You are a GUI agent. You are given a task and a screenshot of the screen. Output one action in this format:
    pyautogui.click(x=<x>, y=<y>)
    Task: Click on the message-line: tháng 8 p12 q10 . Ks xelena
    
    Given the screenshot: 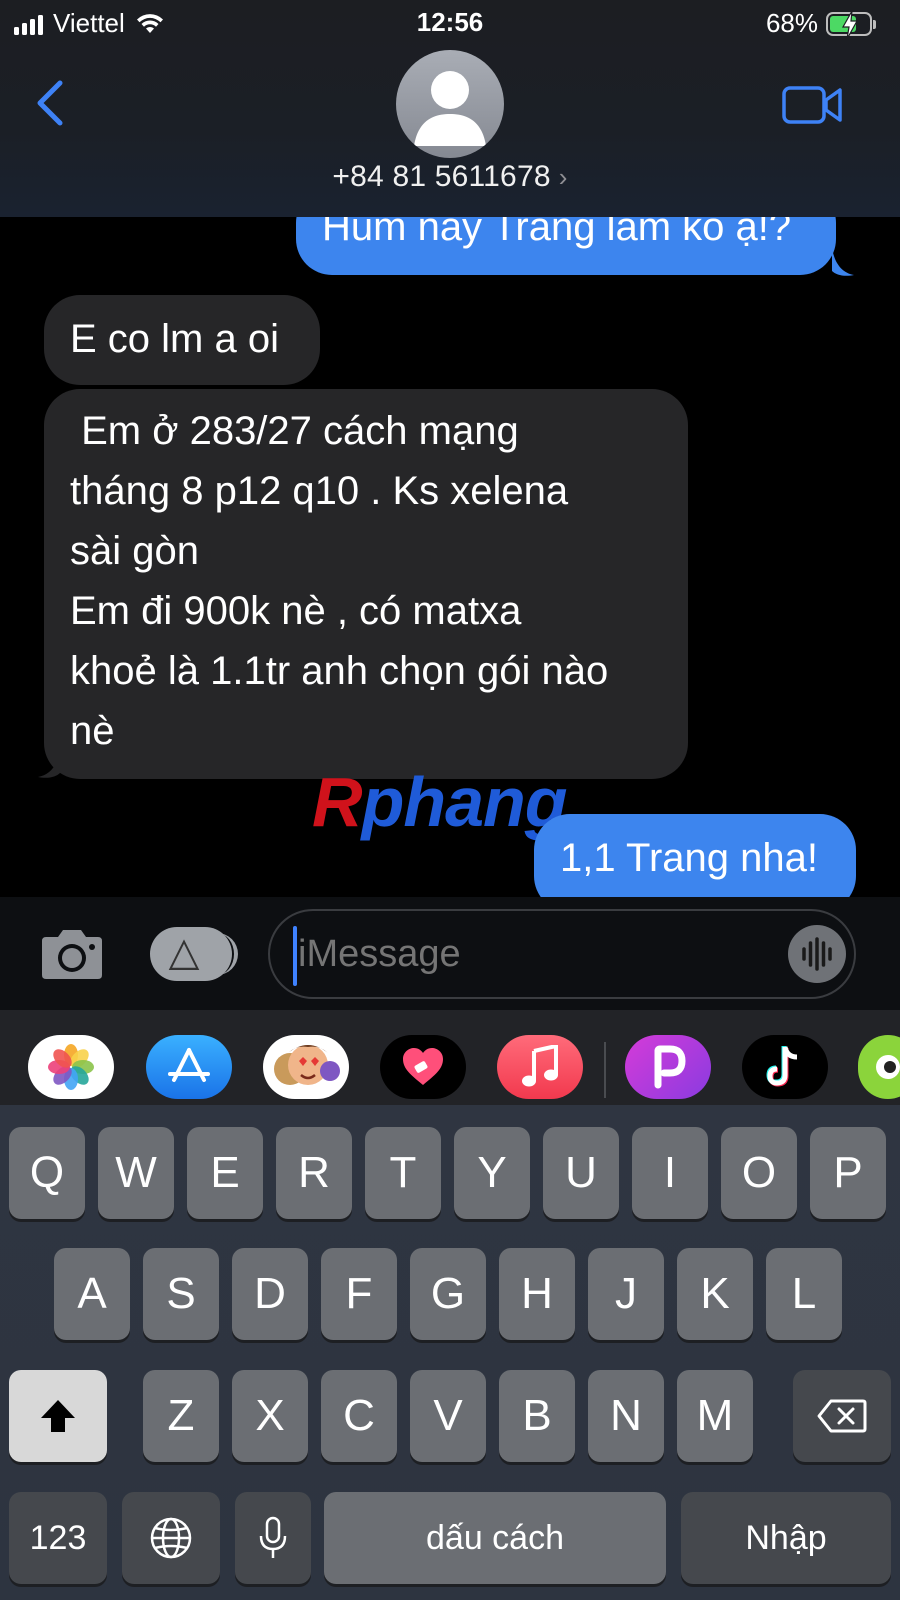 What is the action you would take?
    pyautogui.click(x=319, y=491)
    